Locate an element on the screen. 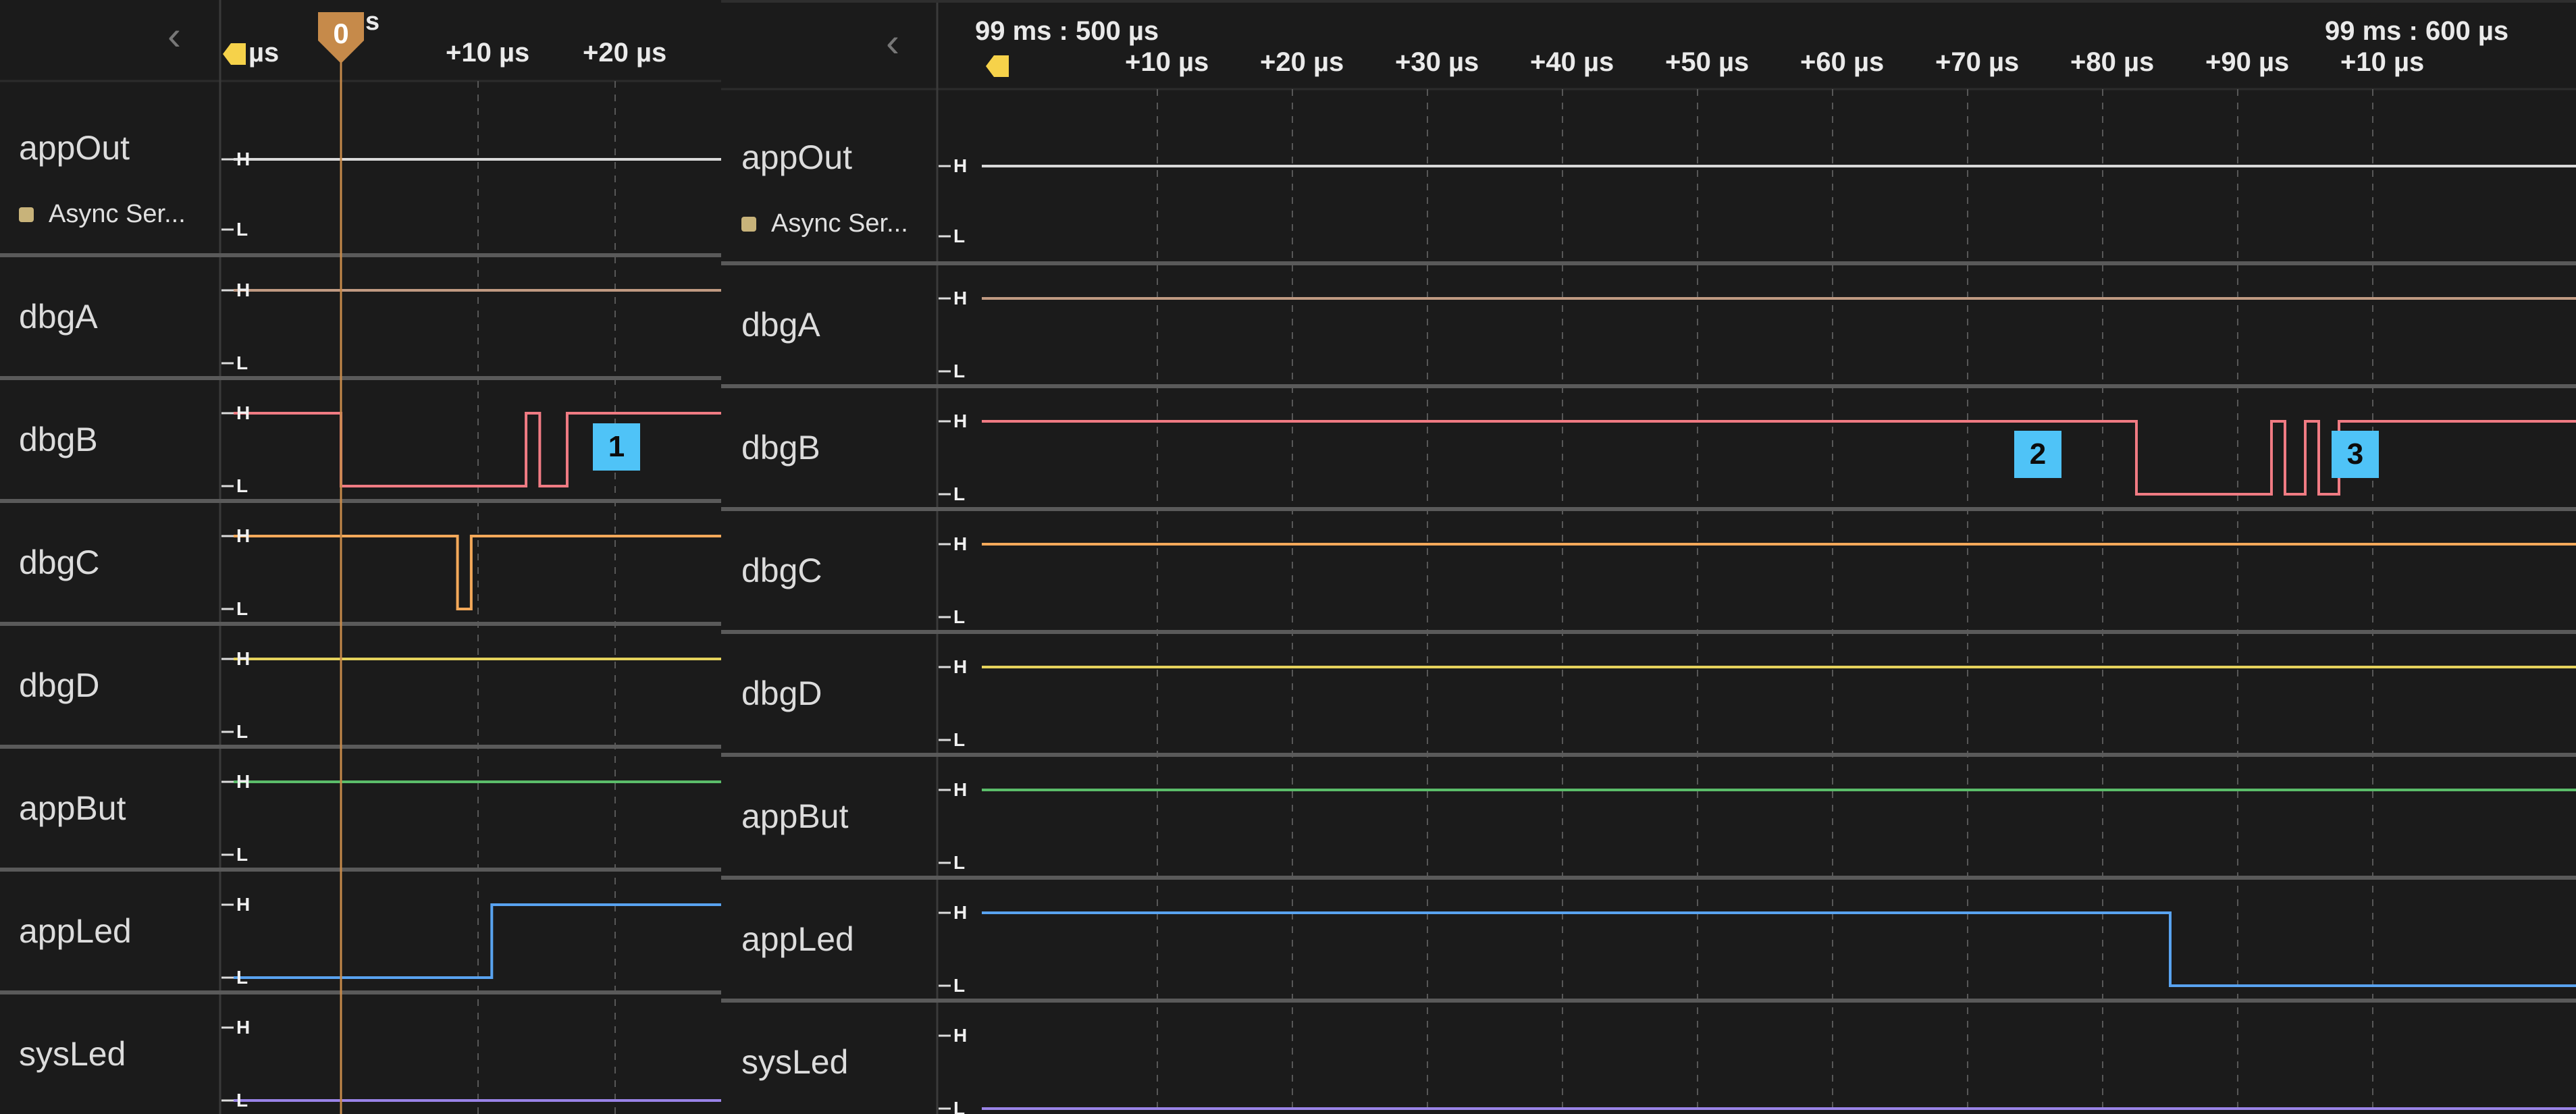  partial-tick-label: µs is located at coordinates (264, 53).